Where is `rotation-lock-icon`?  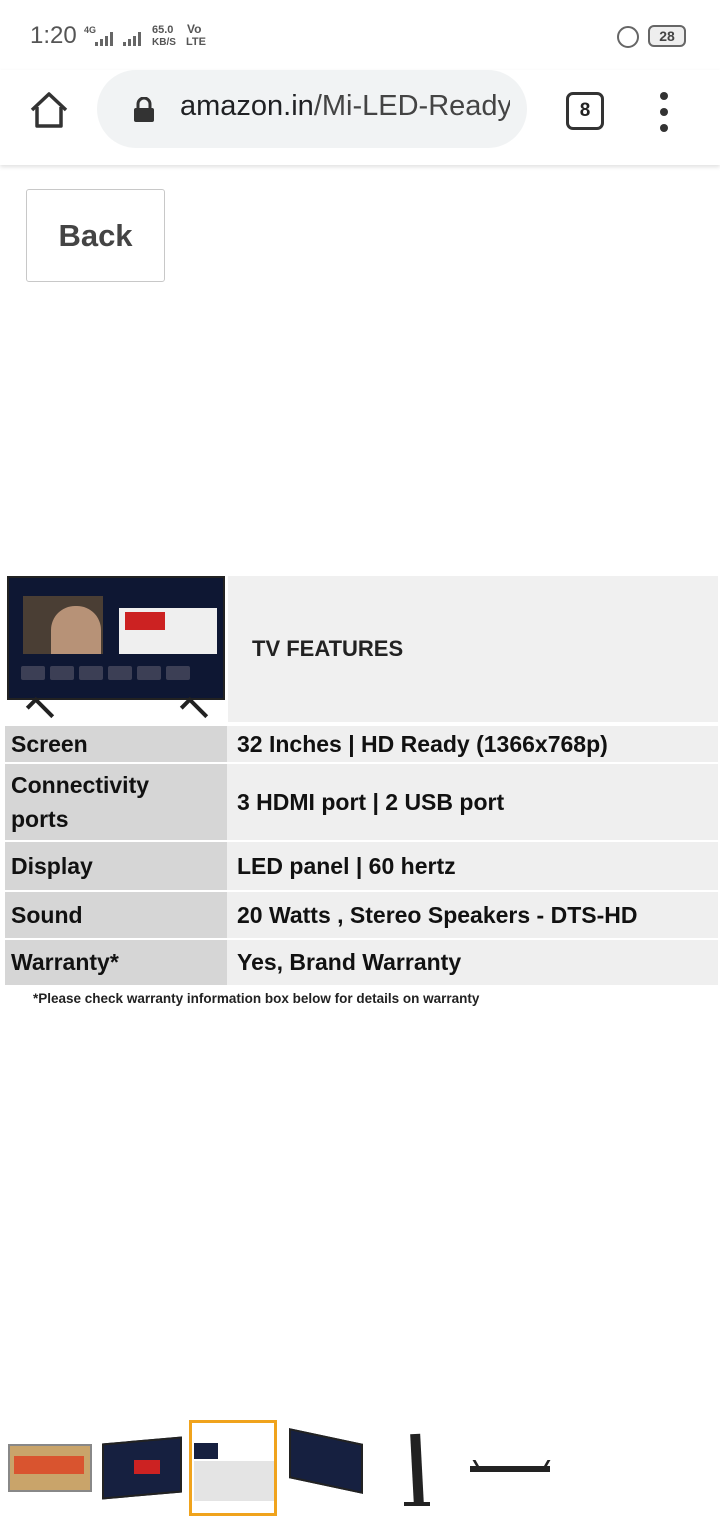 rotation-lock-icon is located at coordinates (628, 37).